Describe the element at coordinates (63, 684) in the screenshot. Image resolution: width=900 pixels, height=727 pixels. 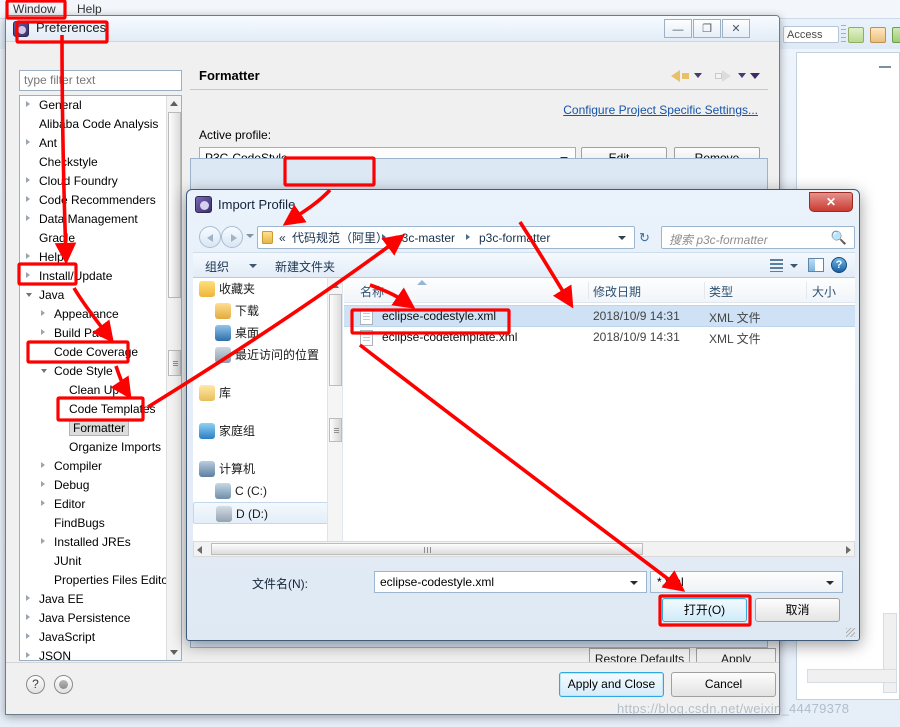
I see `record-icon` at that location.